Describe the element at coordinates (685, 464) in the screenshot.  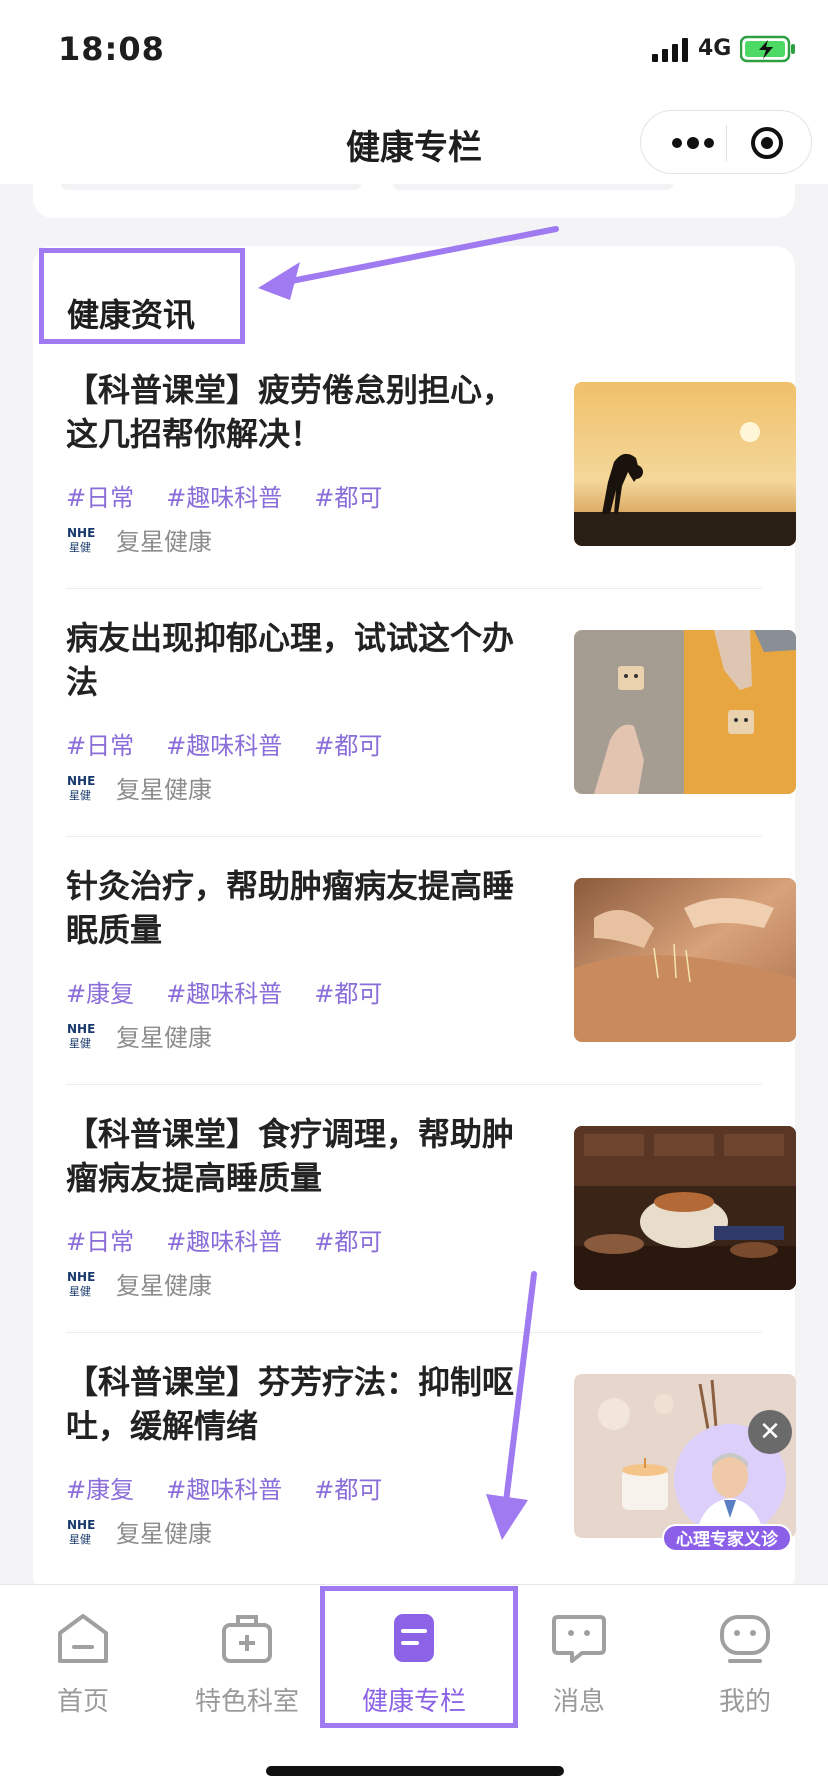
I see `thumbnail-sunset-image` at that location.